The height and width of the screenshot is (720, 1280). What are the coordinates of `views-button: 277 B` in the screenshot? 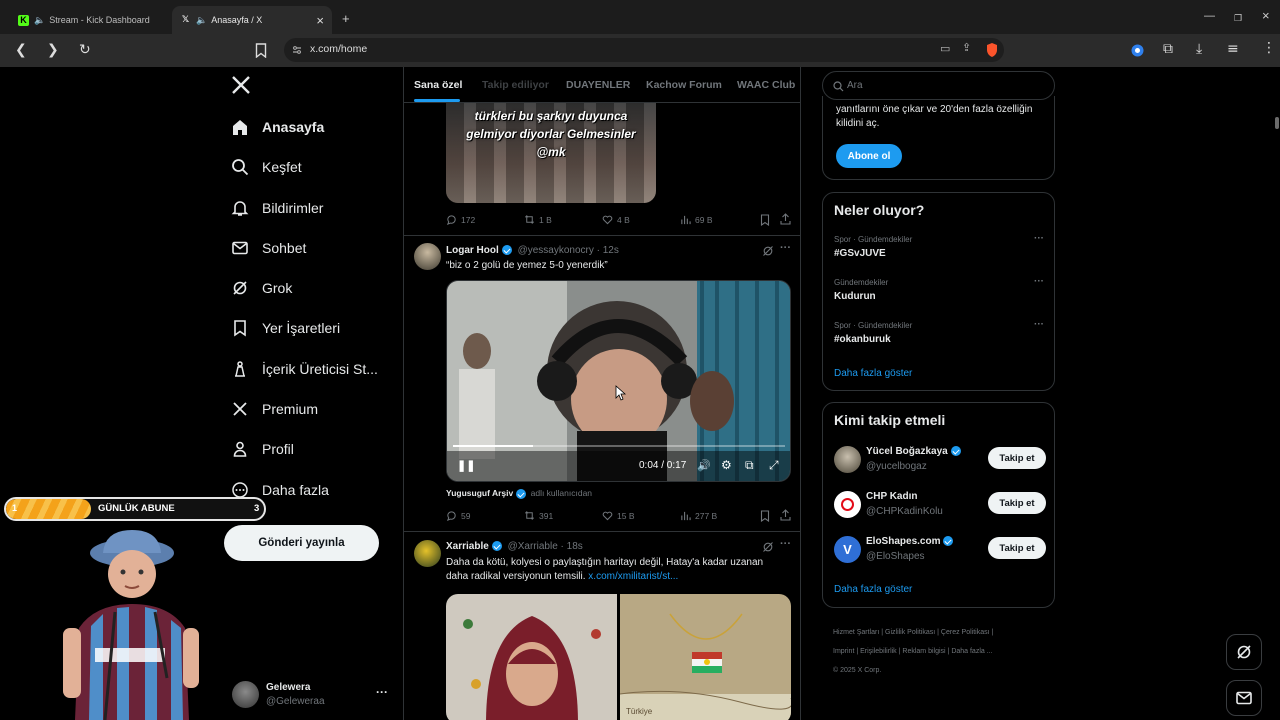 It's located at (698, 515).